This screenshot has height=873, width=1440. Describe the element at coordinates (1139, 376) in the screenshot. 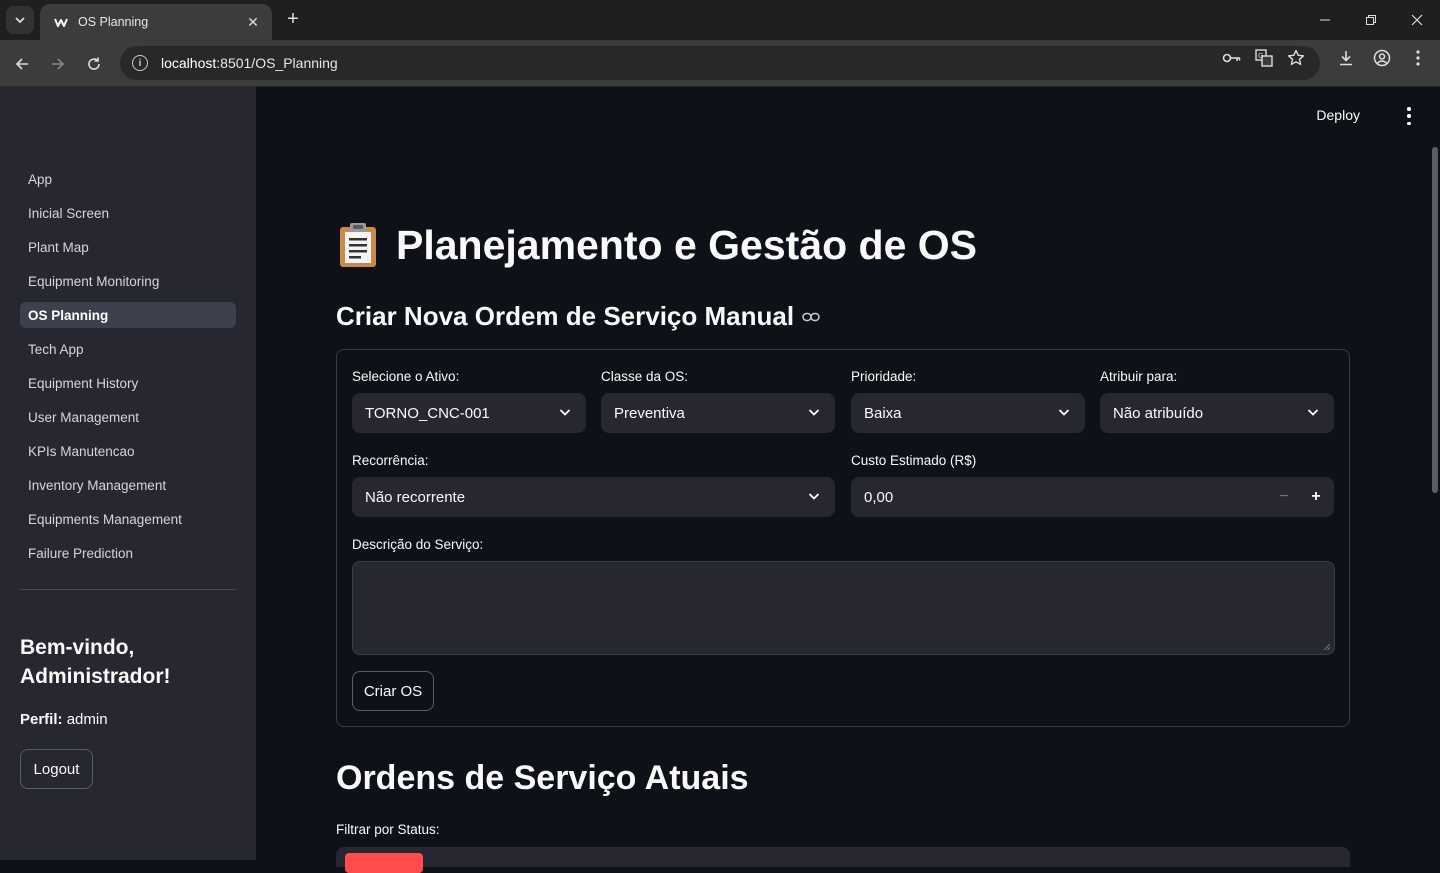

I see `assign-label: Atribuir para:` at that location.